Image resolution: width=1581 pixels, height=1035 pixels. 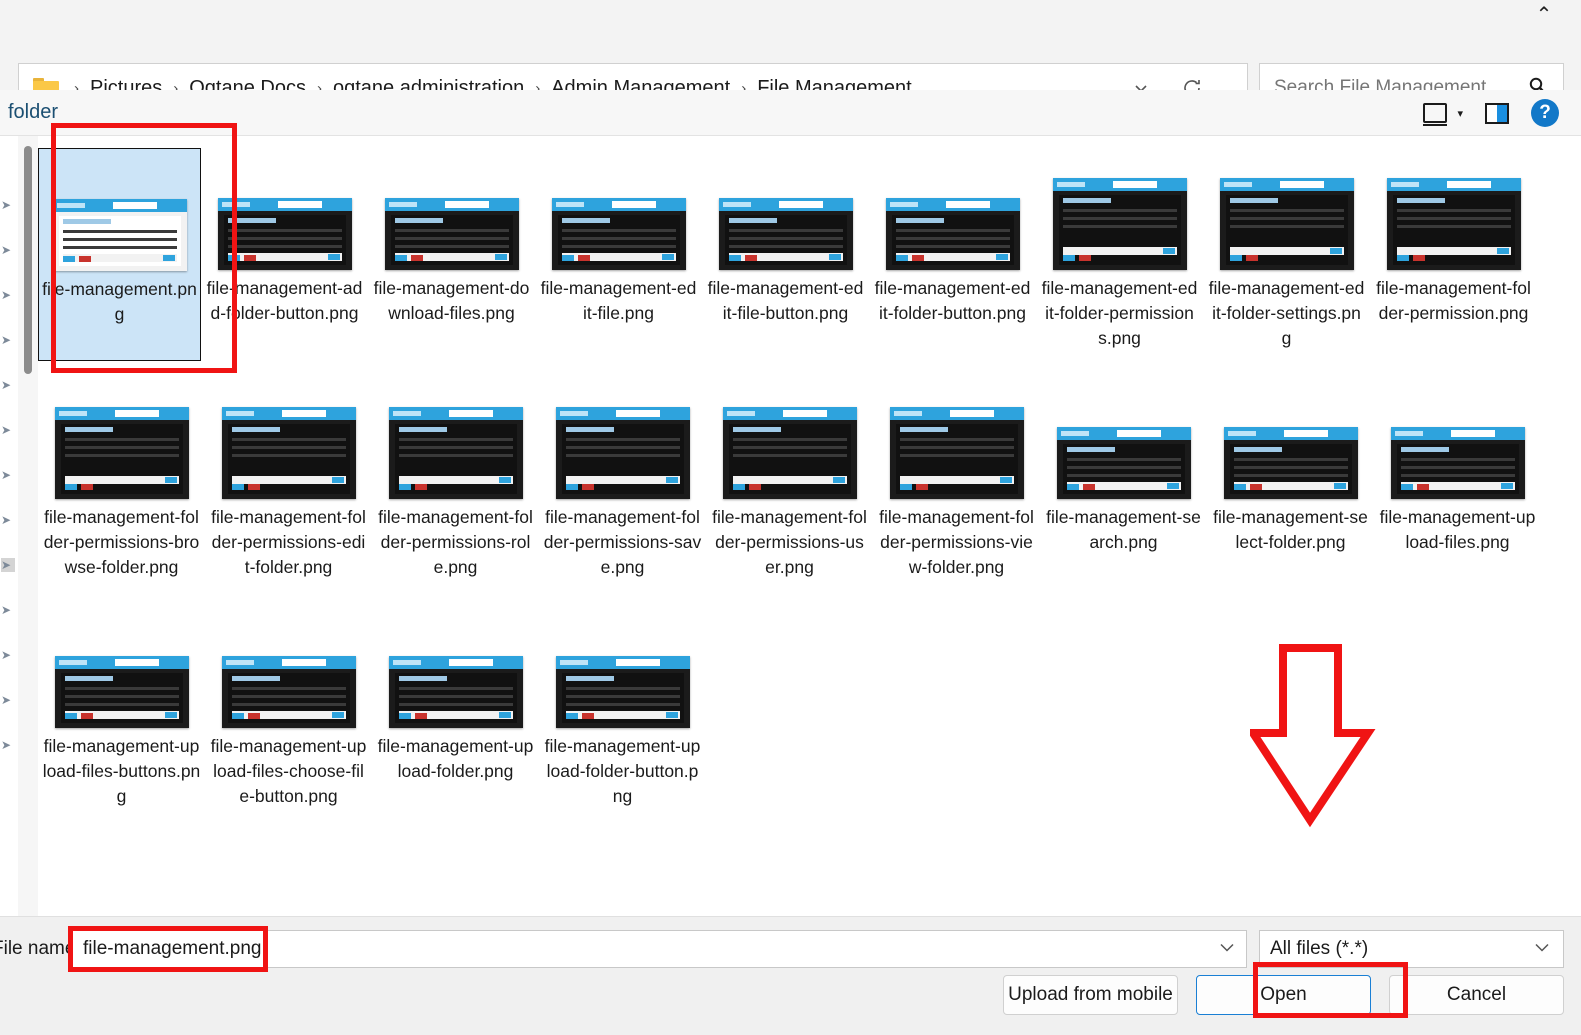 I want to click on file-name-caption: file-management-edit-folder-button.png, so click(x=952, y=300).